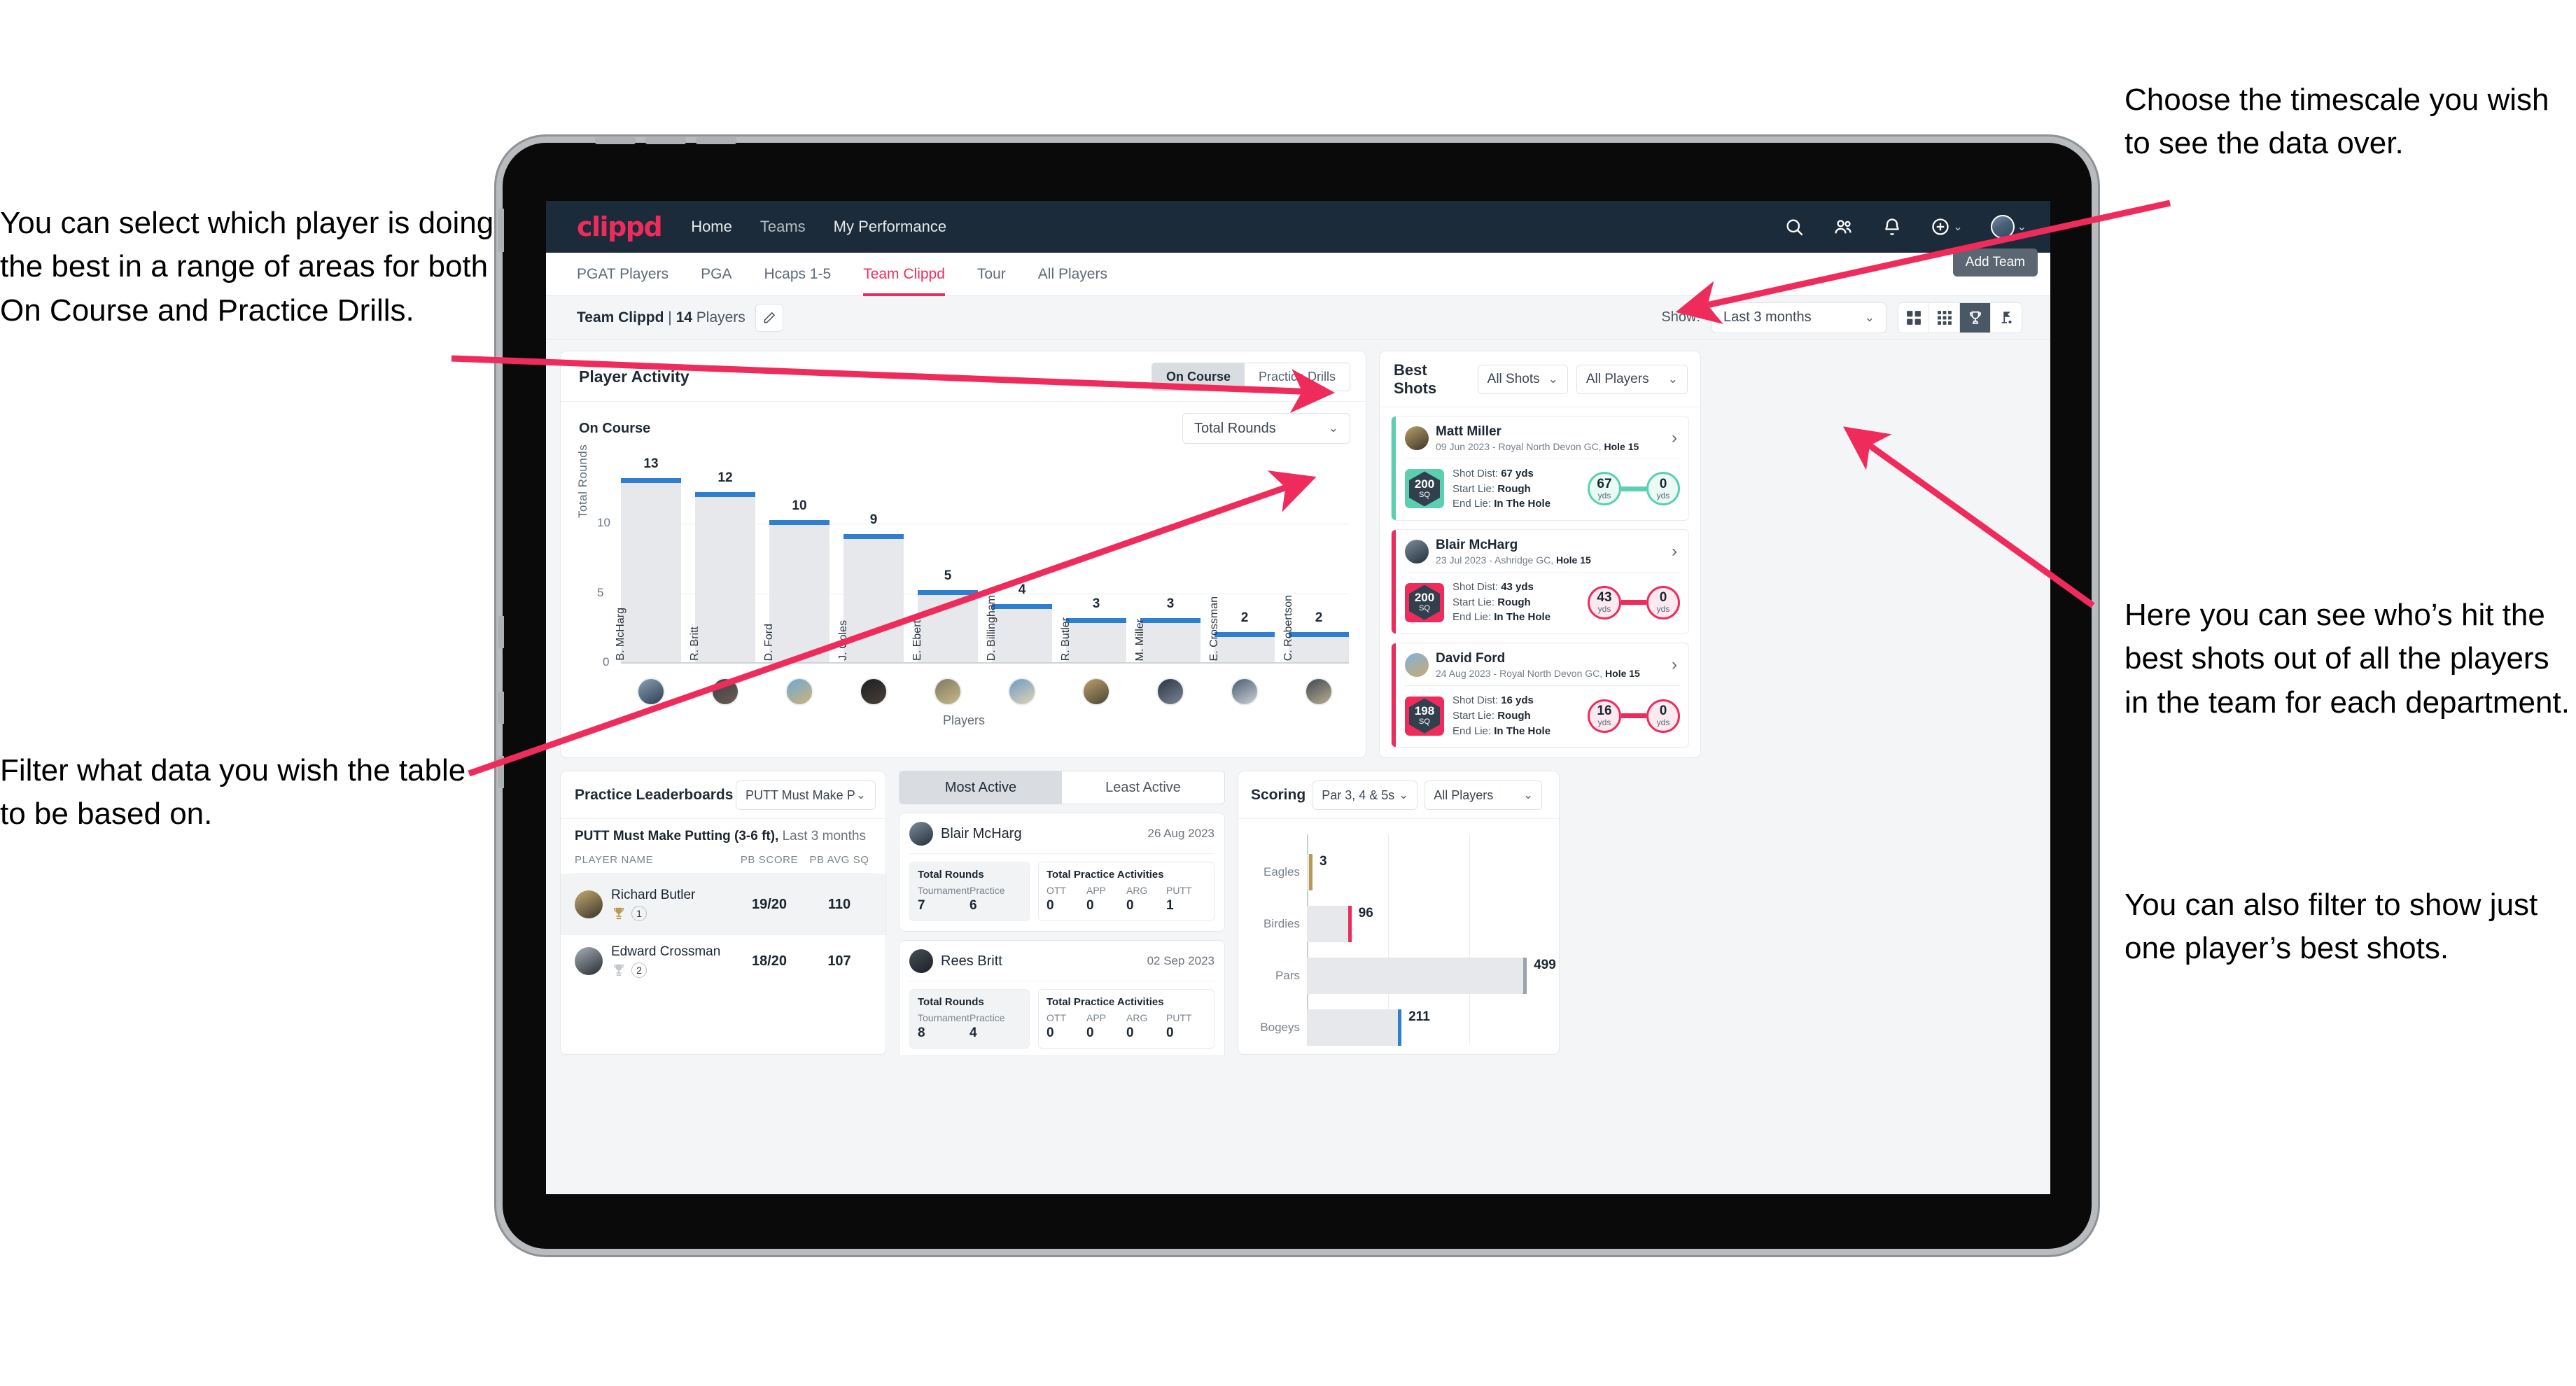 This screenshot has width=2576, height=1386. I want to click on chart-bar-column: 13 B. McHarg, so click(648, 560).